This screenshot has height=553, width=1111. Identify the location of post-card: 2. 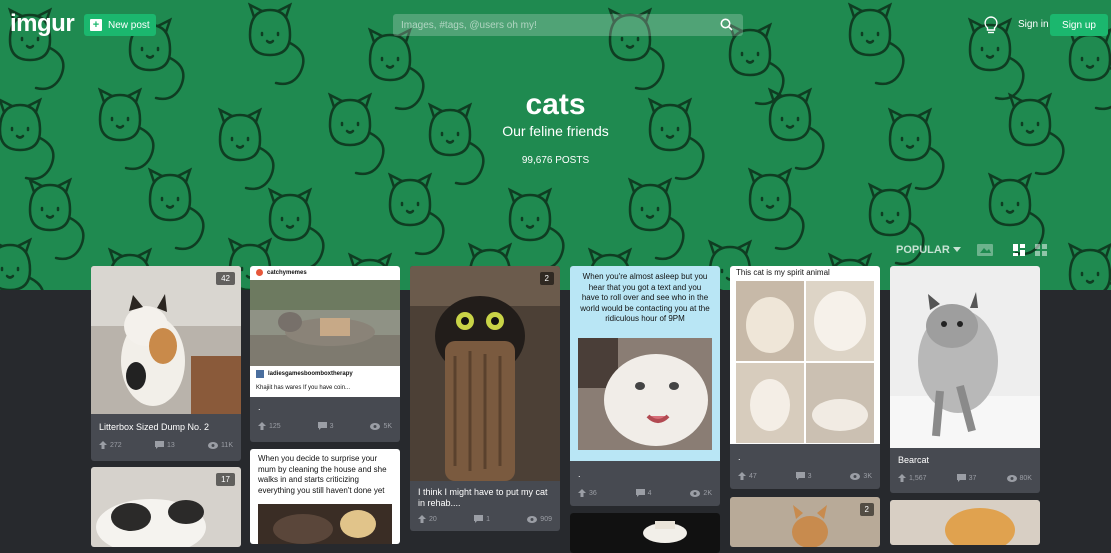
(805, 522).